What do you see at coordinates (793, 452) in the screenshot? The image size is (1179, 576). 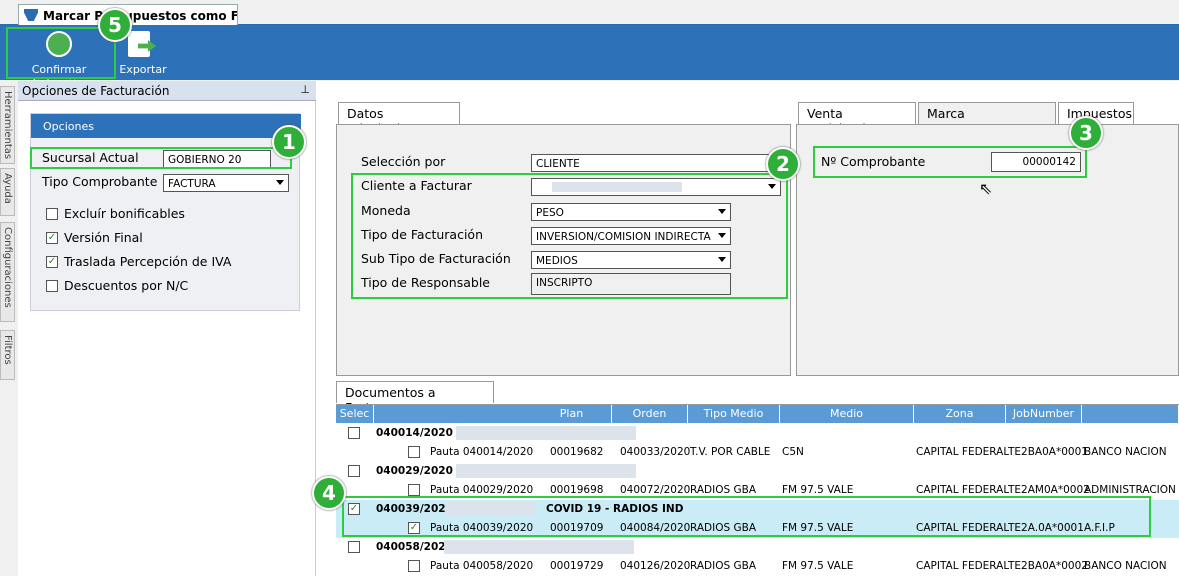 I see `cell-medio: C5N` at bounding box center [793, 452].